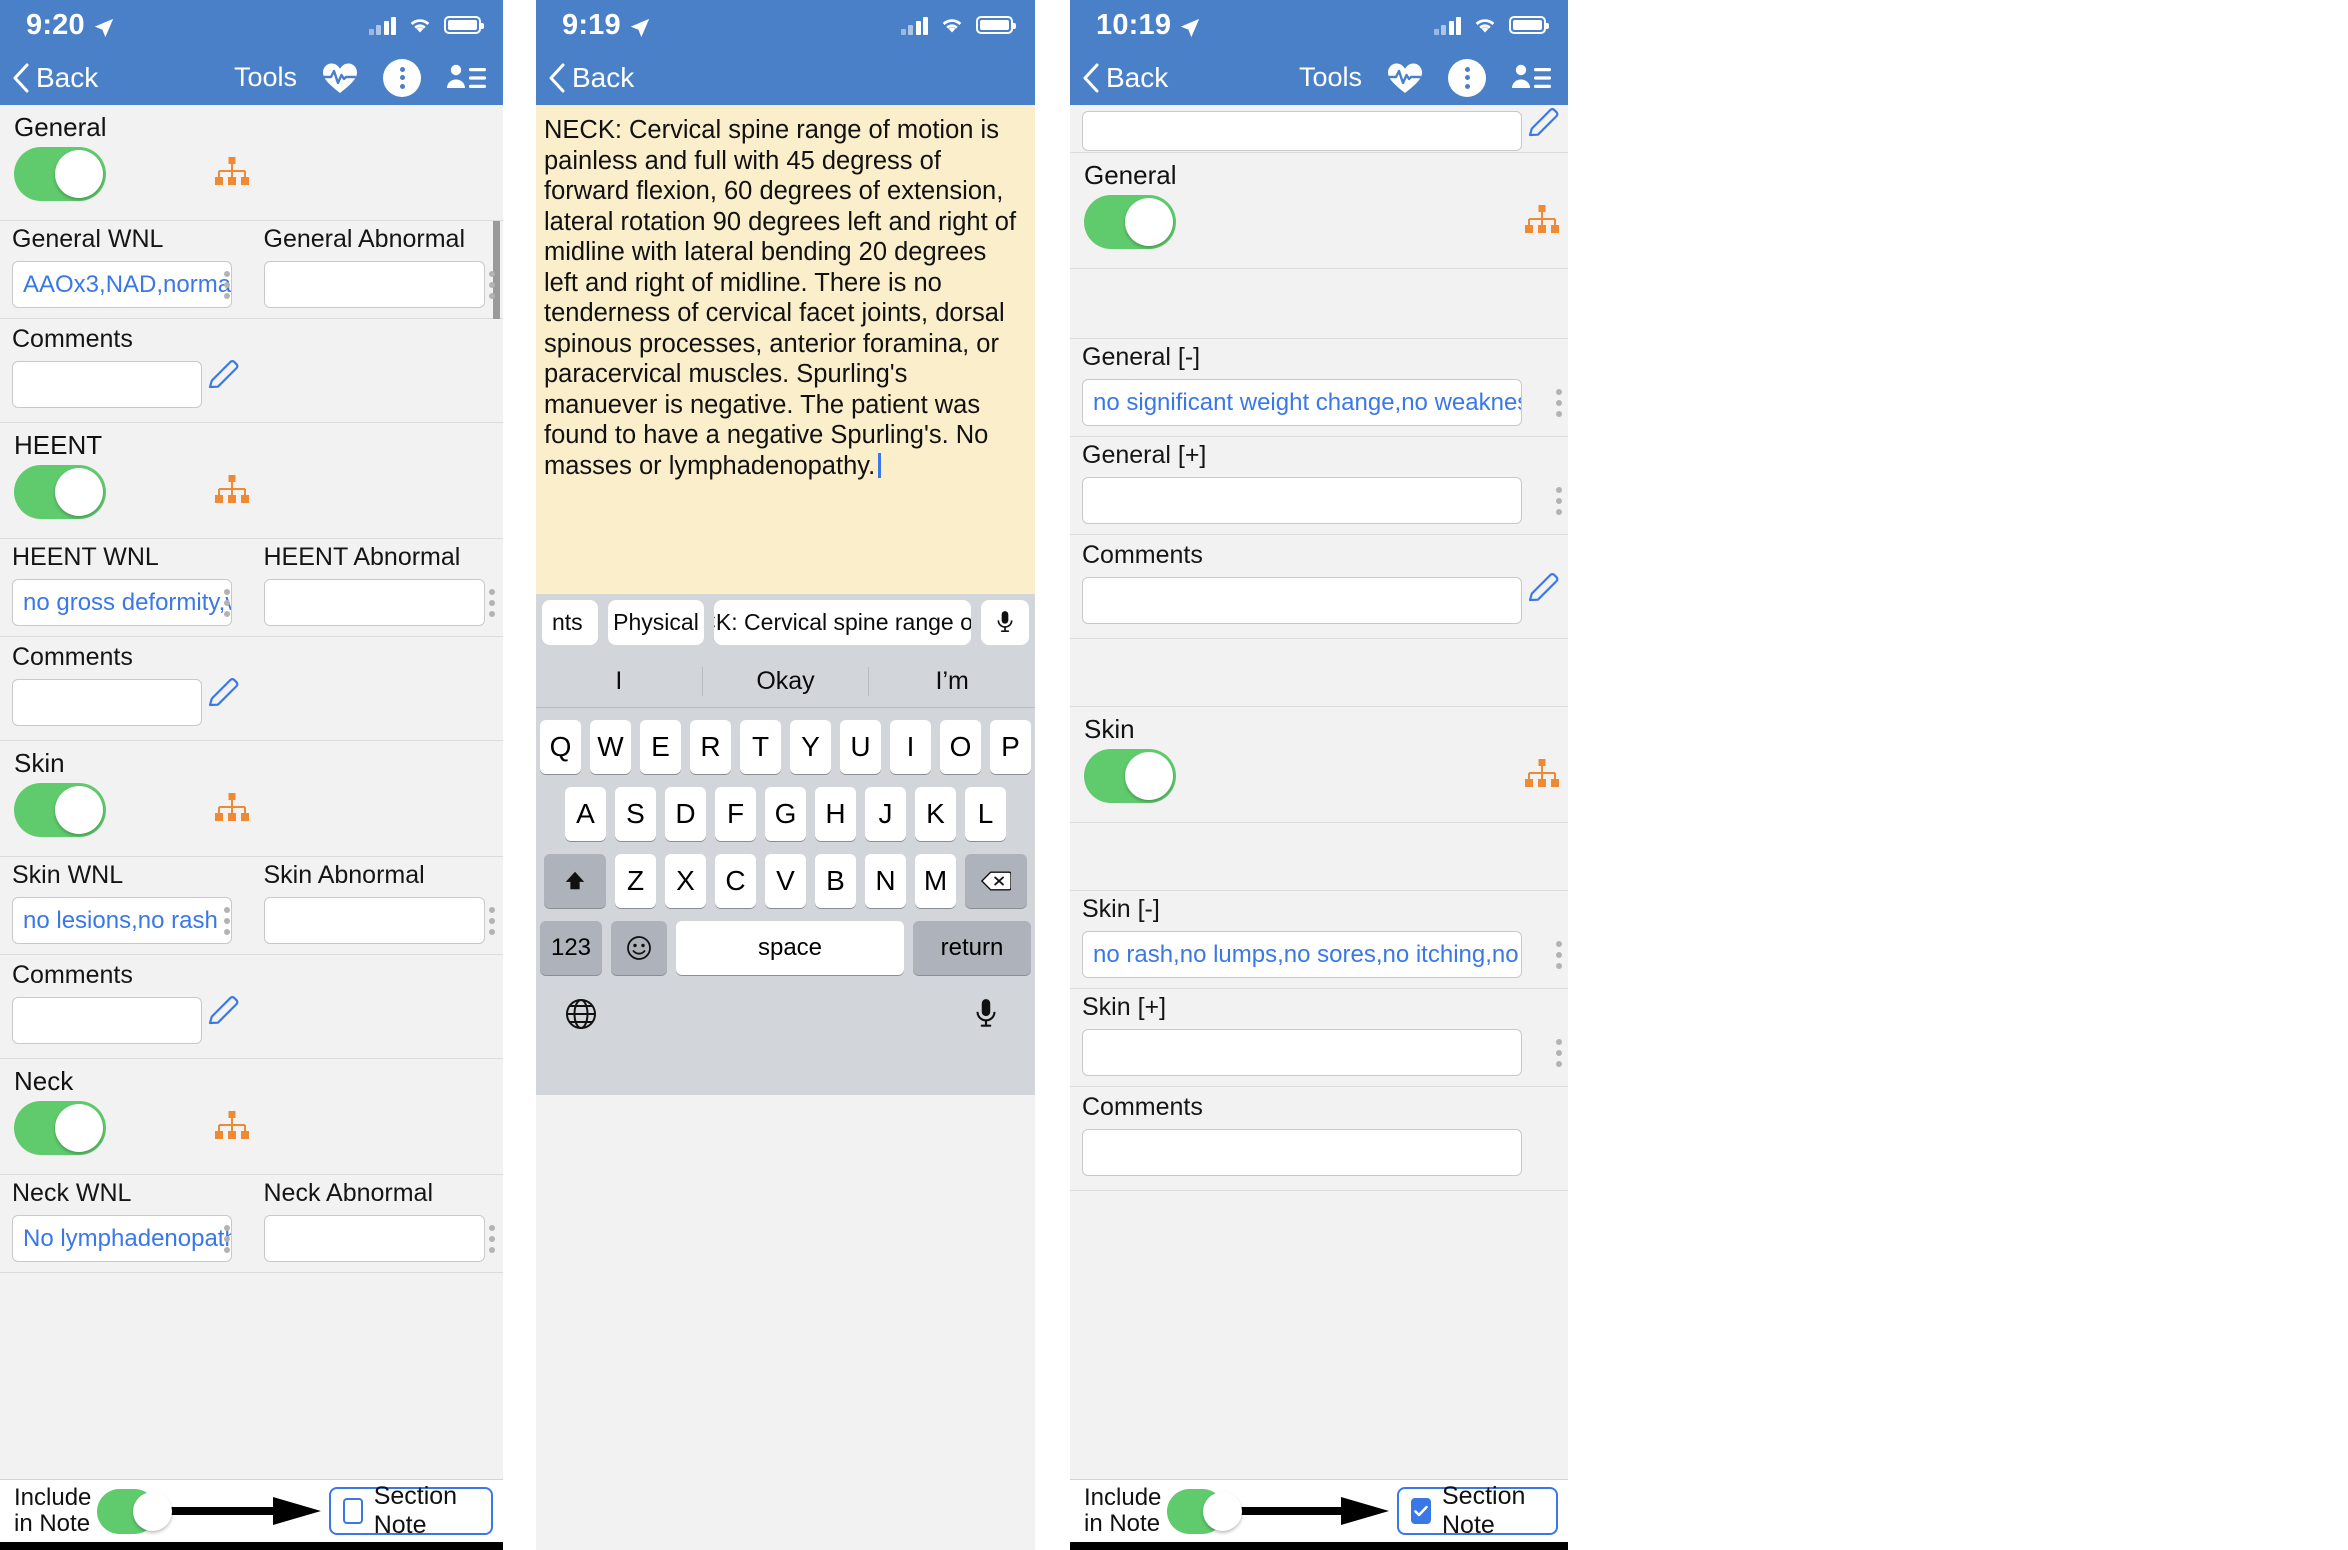 The image size is (2348, 1550). Describe the element at coordinates (585, 814) in the screenshot. I see `key-a: A` at that location.